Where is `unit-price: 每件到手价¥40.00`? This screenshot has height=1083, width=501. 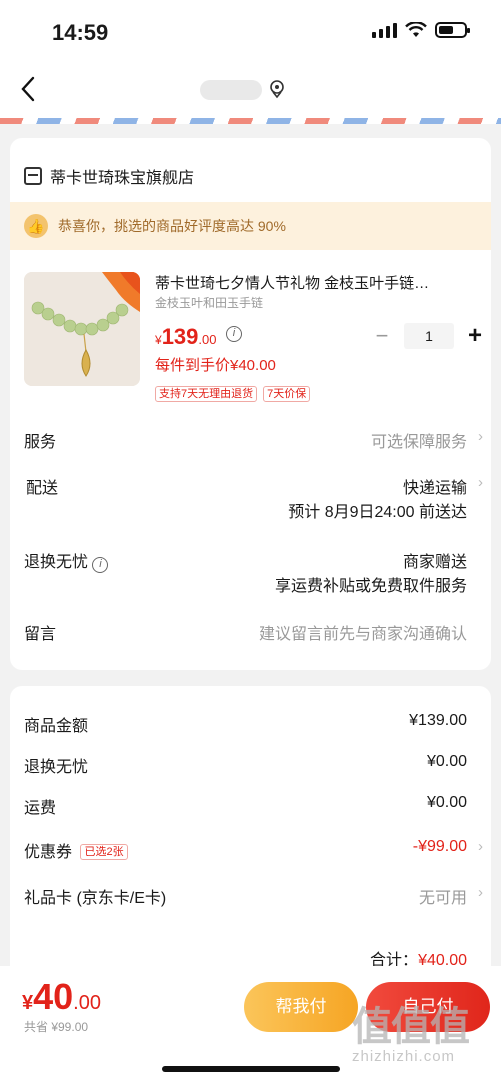
unit-price: 每件到手价¥40.00 is located at coordinates (215, 365).